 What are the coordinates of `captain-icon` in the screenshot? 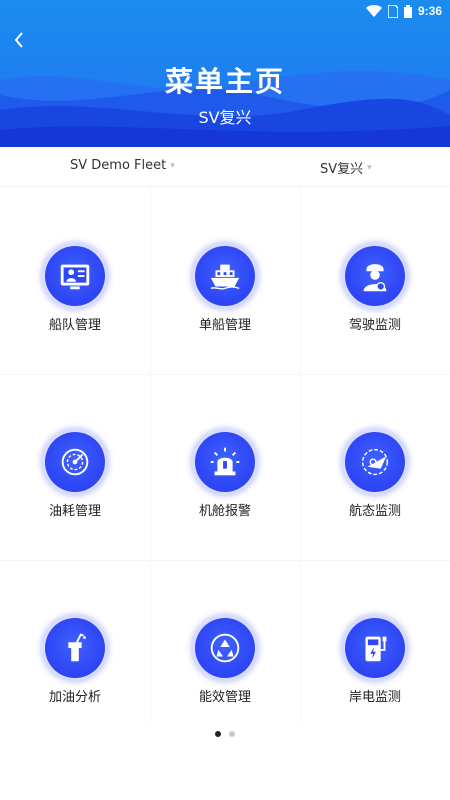 It's located at (375, 276).